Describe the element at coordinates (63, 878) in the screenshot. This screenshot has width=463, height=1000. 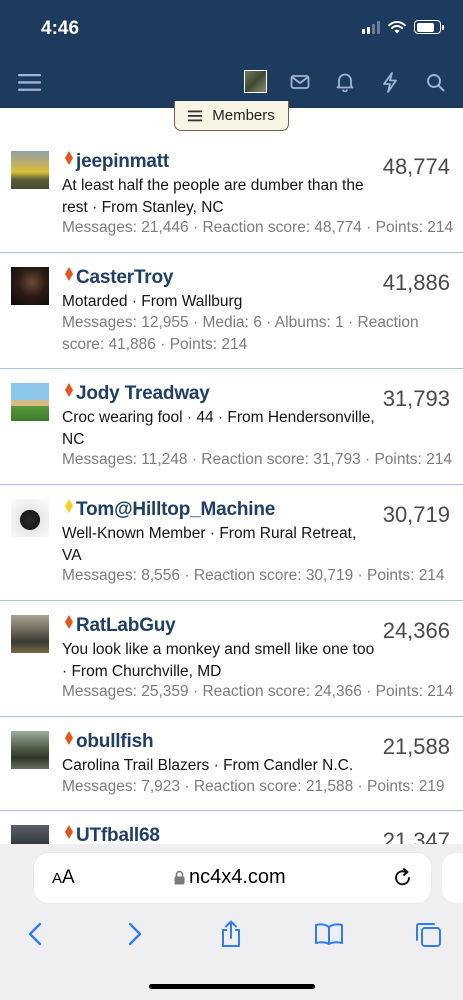
I see `reader-options-button: AA` at that location.